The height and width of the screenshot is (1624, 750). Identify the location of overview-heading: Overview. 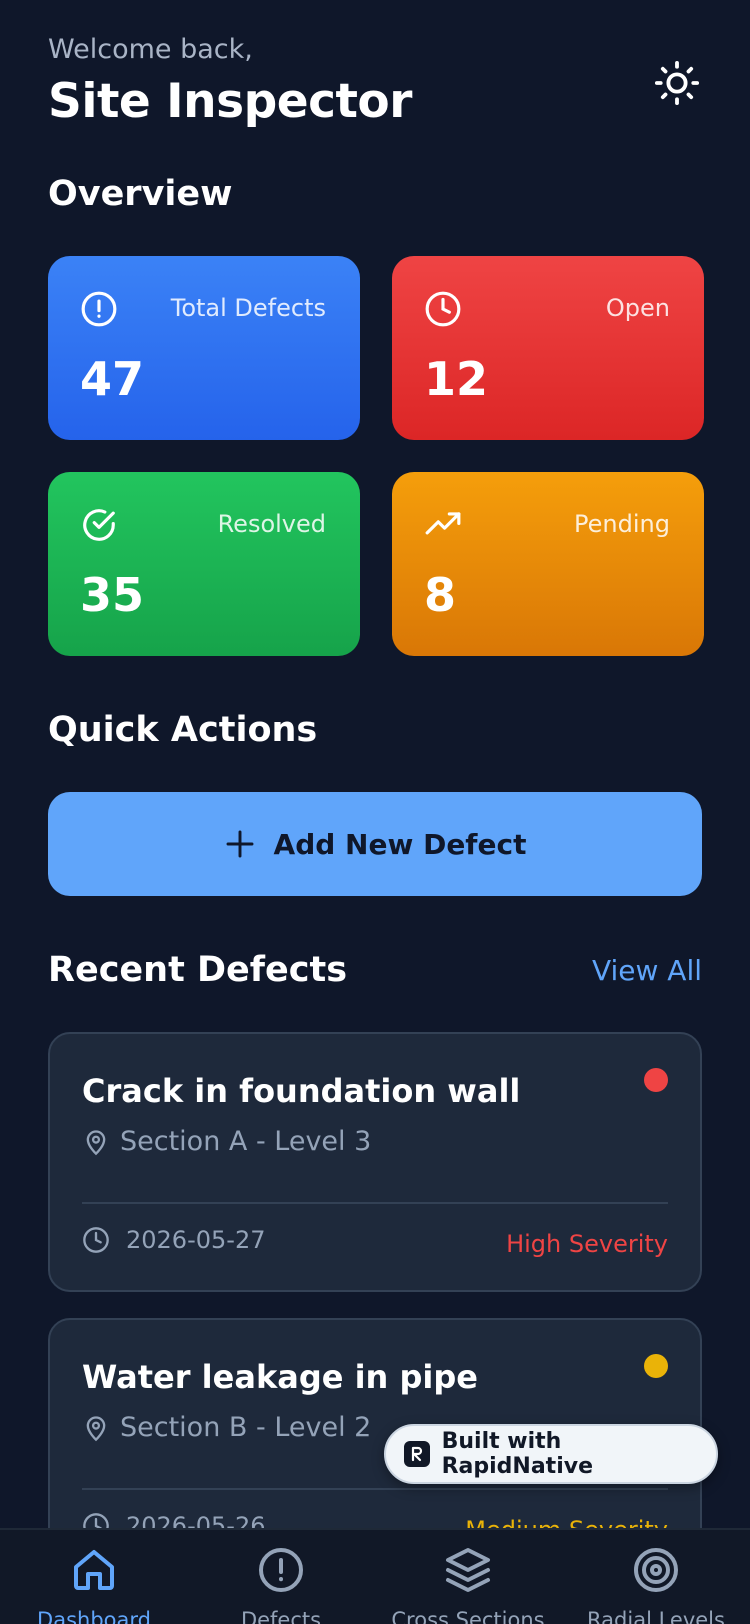
(140, 194).